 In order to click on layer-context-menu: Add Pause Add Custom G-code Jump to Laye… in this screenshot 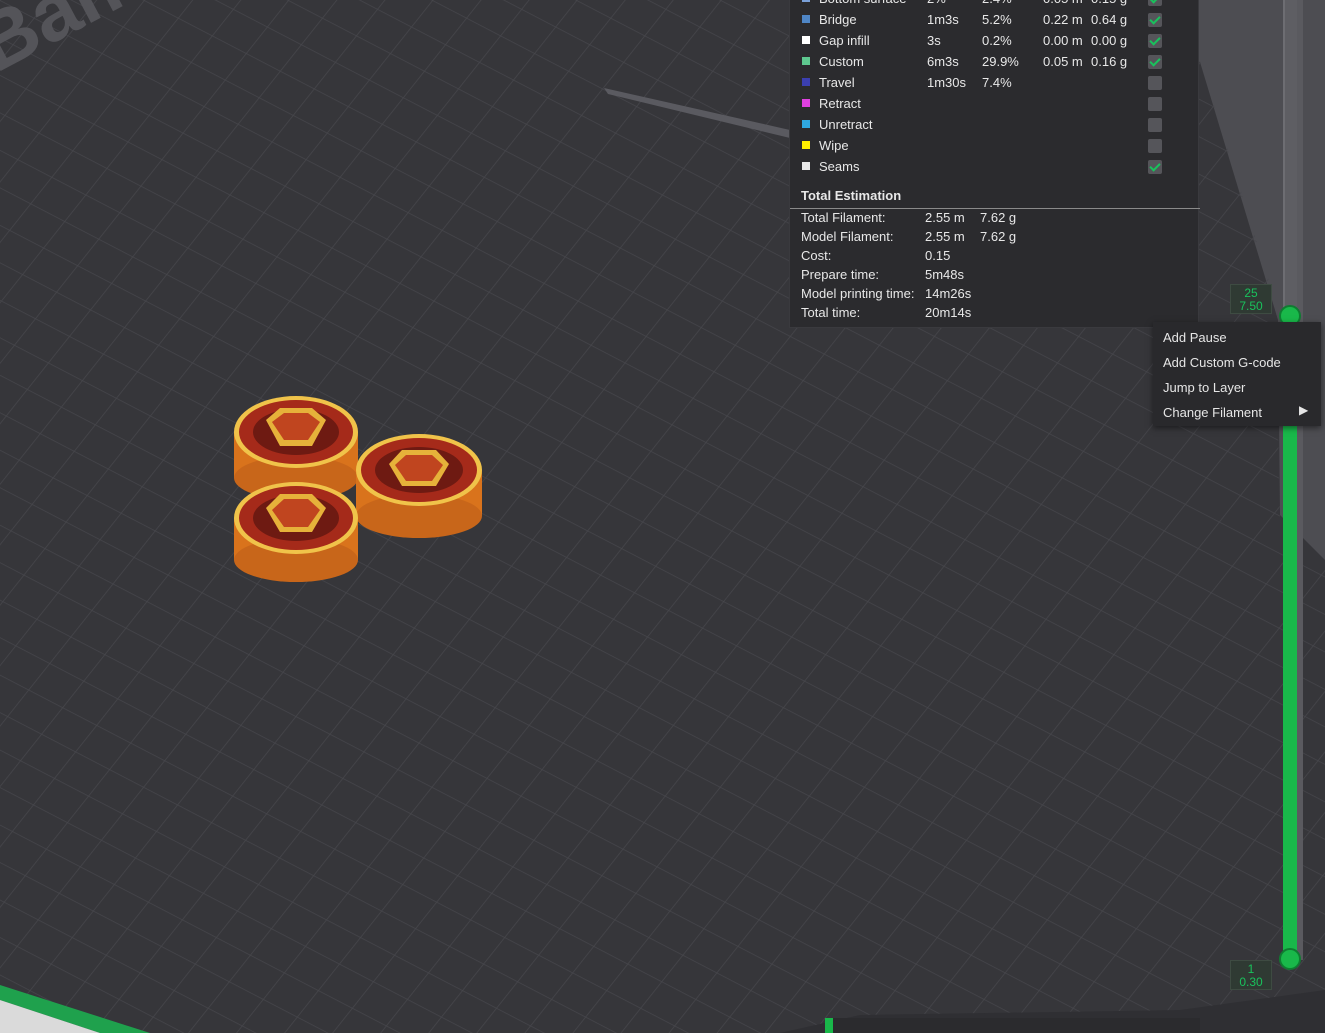, I will do `click(1237, 374)`.